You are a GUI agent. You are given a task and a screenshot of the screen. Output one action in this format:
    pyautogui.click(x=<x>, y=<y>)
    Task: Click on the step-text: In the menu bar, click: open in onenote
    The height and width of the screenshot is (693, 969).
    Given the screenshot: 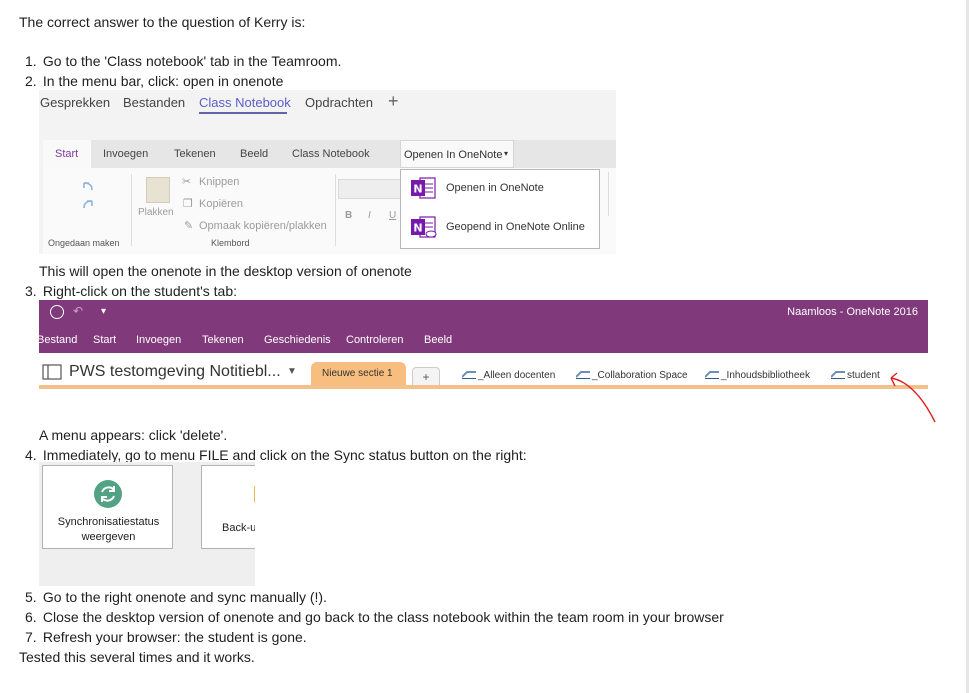 What is the action you would take?
    pyautogui.click(x=163, y=81)
    